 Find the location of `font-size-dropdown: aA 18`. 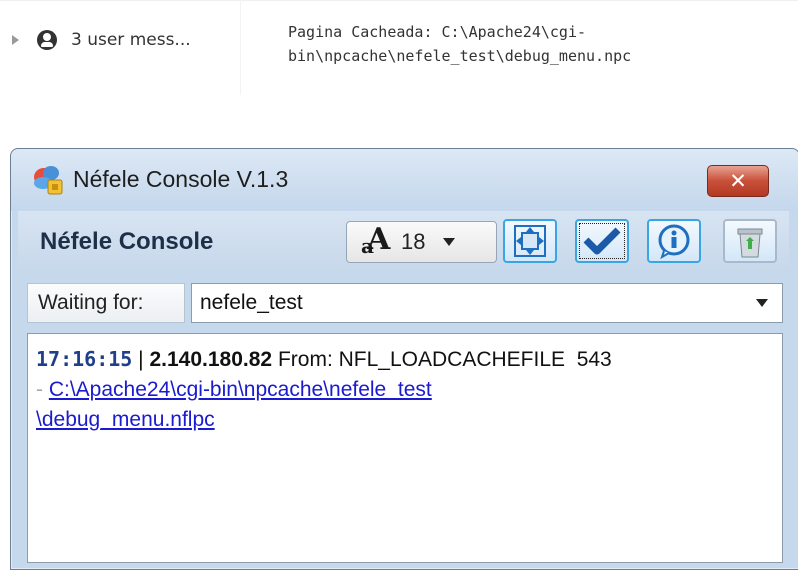

font-size-dropdown: aA 18 is located at coordinates (421, 242).